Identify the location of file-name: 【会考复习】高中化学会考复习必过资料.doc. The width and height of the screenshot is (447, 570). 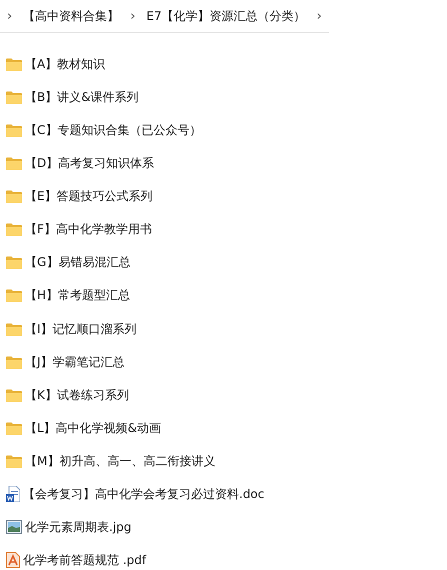
(143, 494).